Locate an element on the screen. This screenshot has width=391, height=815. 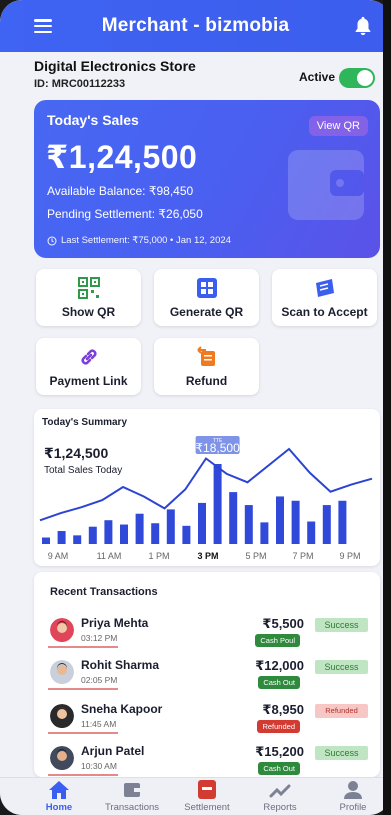
nav-home: Home is located at coordinates (59, 796).